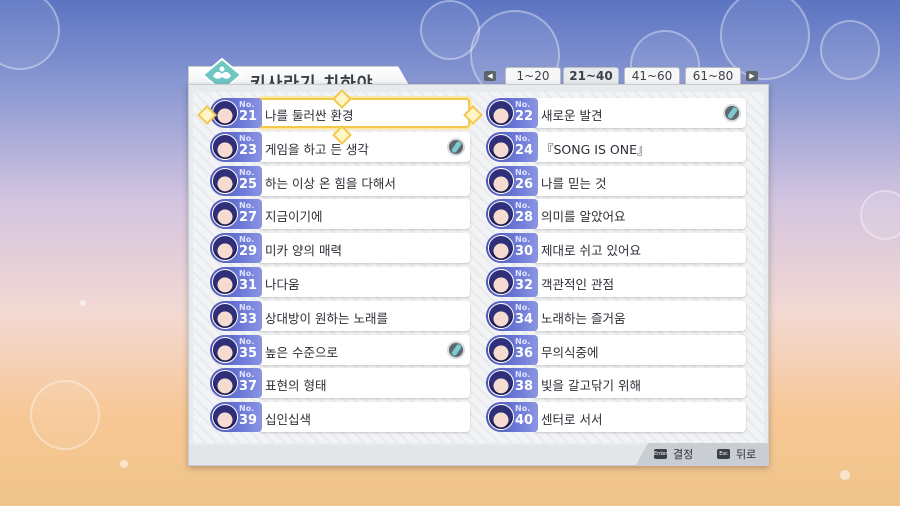 Image resolution: width=900 pixels, height=506 pixels. I want to click on tab-1-20: 1~20, so click(533, 76).